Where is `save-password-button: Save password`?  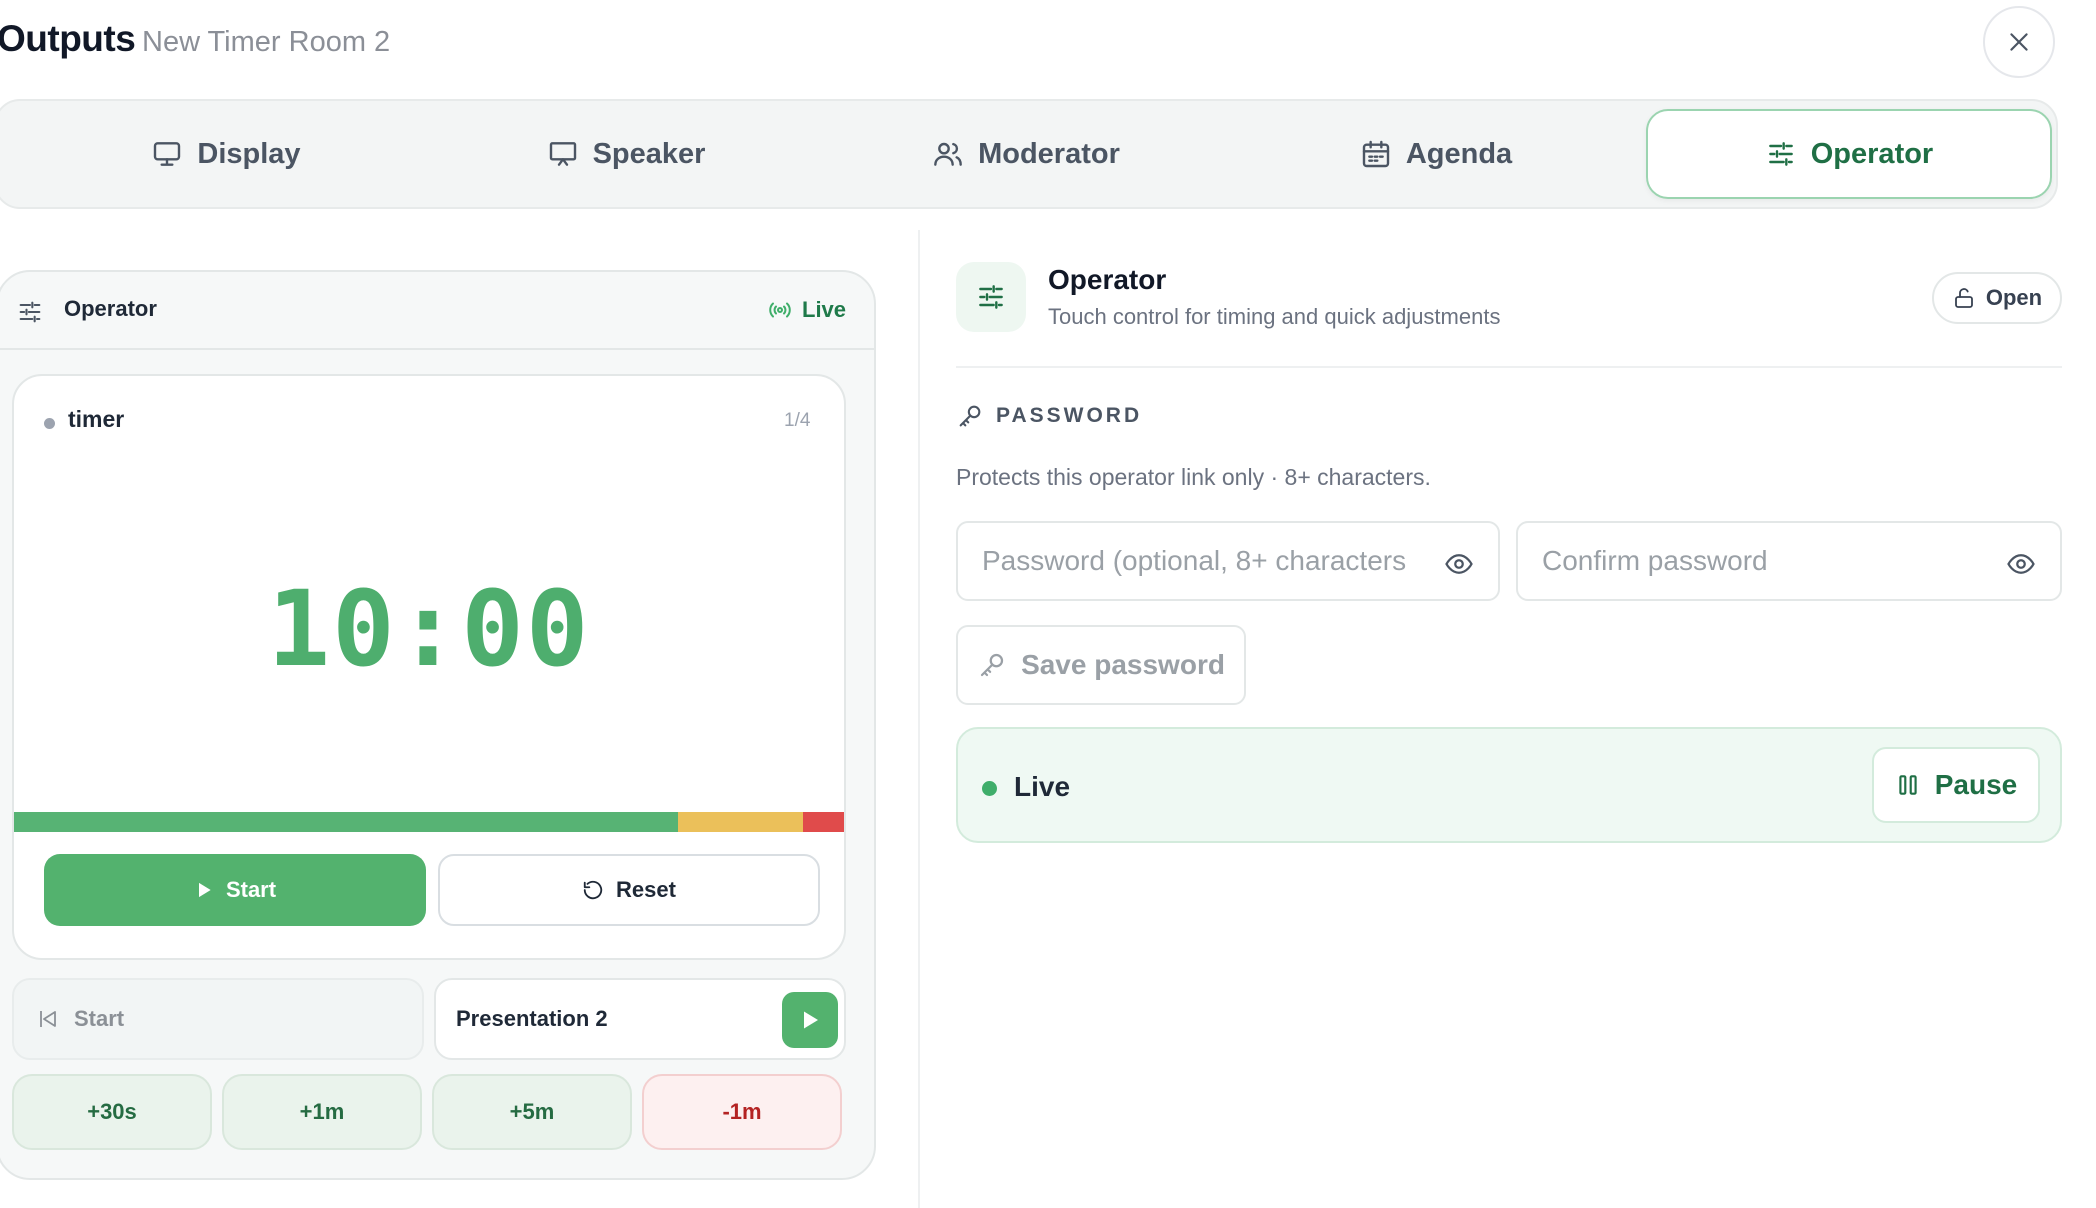 save-password-button: Save password is located at coordinates (1101, 665).